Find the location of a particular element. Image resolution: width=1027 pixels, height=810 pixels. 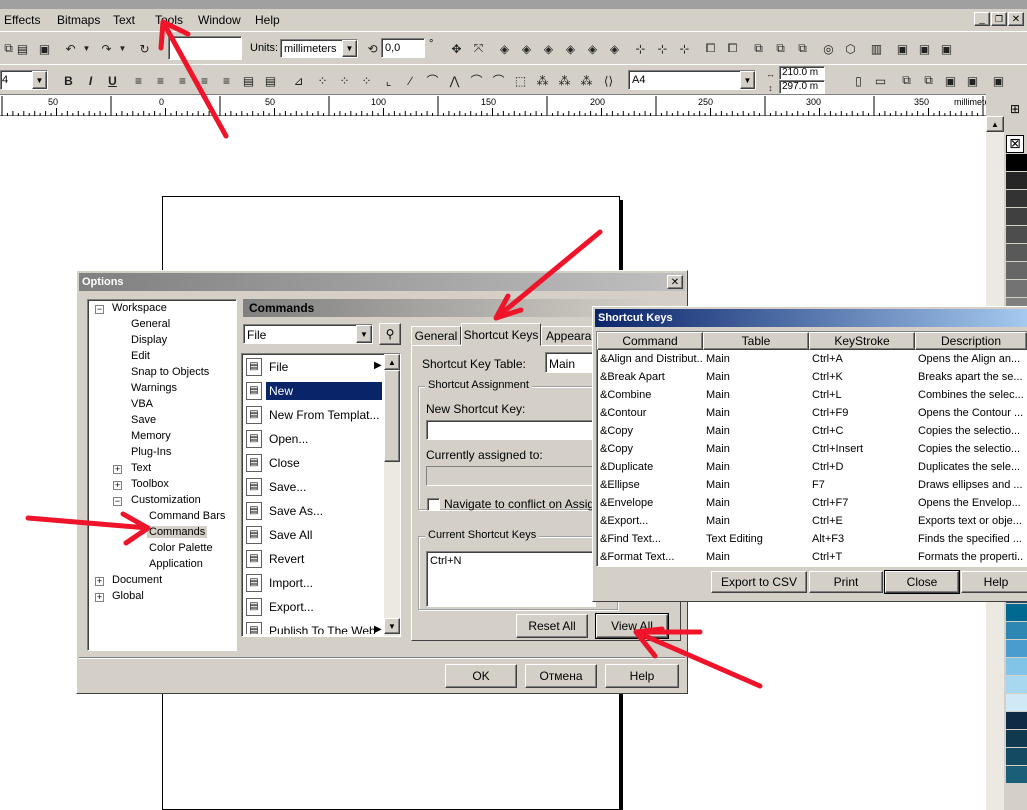

tree-item: Plug-Ins is located at coordinates (151, 452).